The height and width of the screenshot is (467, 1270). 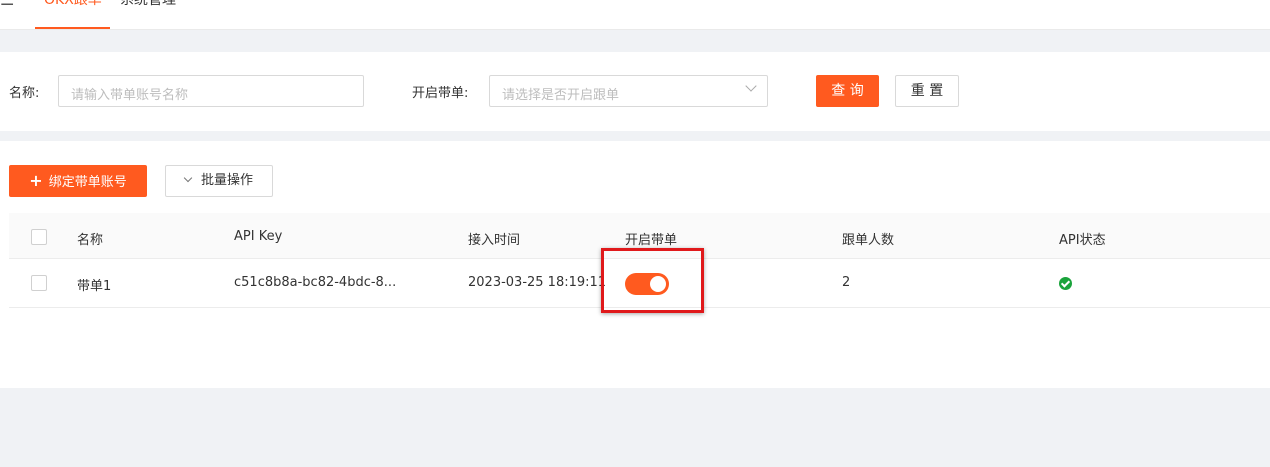 What do you see at coordinates (846, 282) in the screenshot?
I see `row-followers: 2` at bounding box center [846, 282].